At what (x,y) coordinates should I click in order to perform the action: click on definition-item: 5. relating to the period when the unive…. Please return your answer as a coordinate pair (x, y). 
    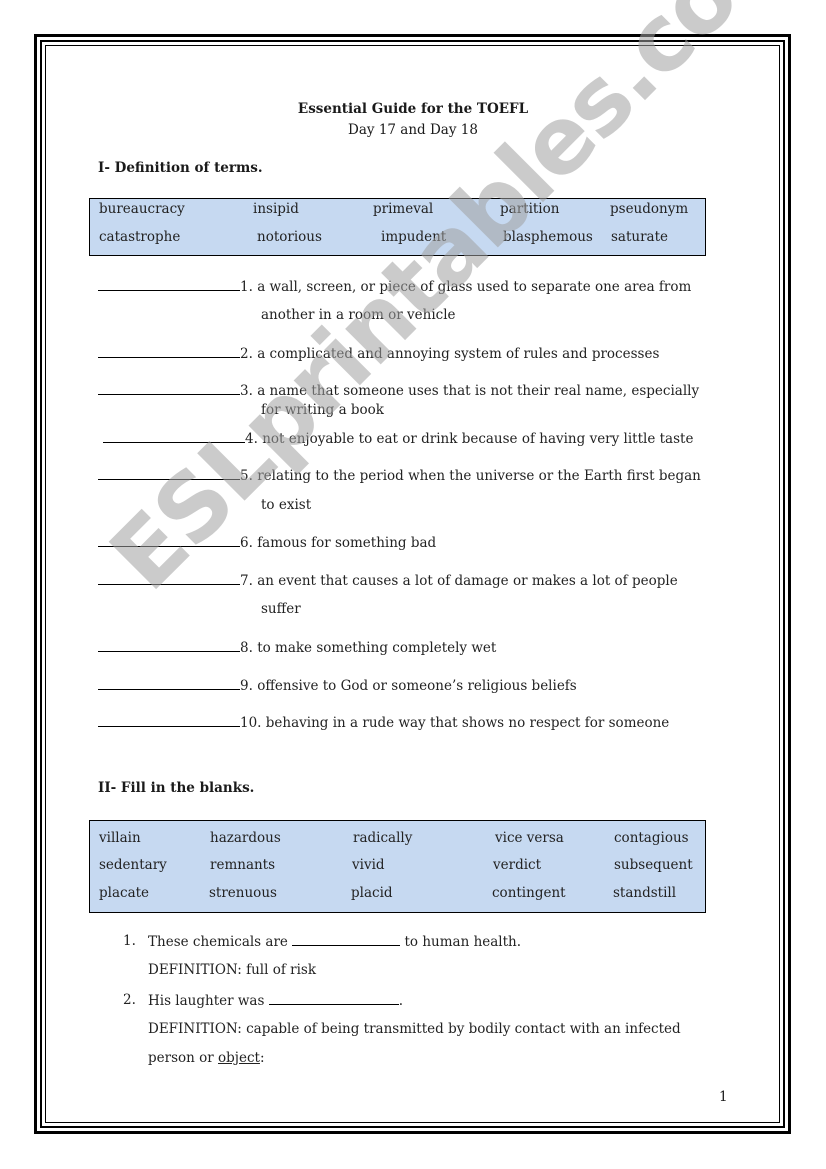
    Looking at the image, I should click on (399, 475).